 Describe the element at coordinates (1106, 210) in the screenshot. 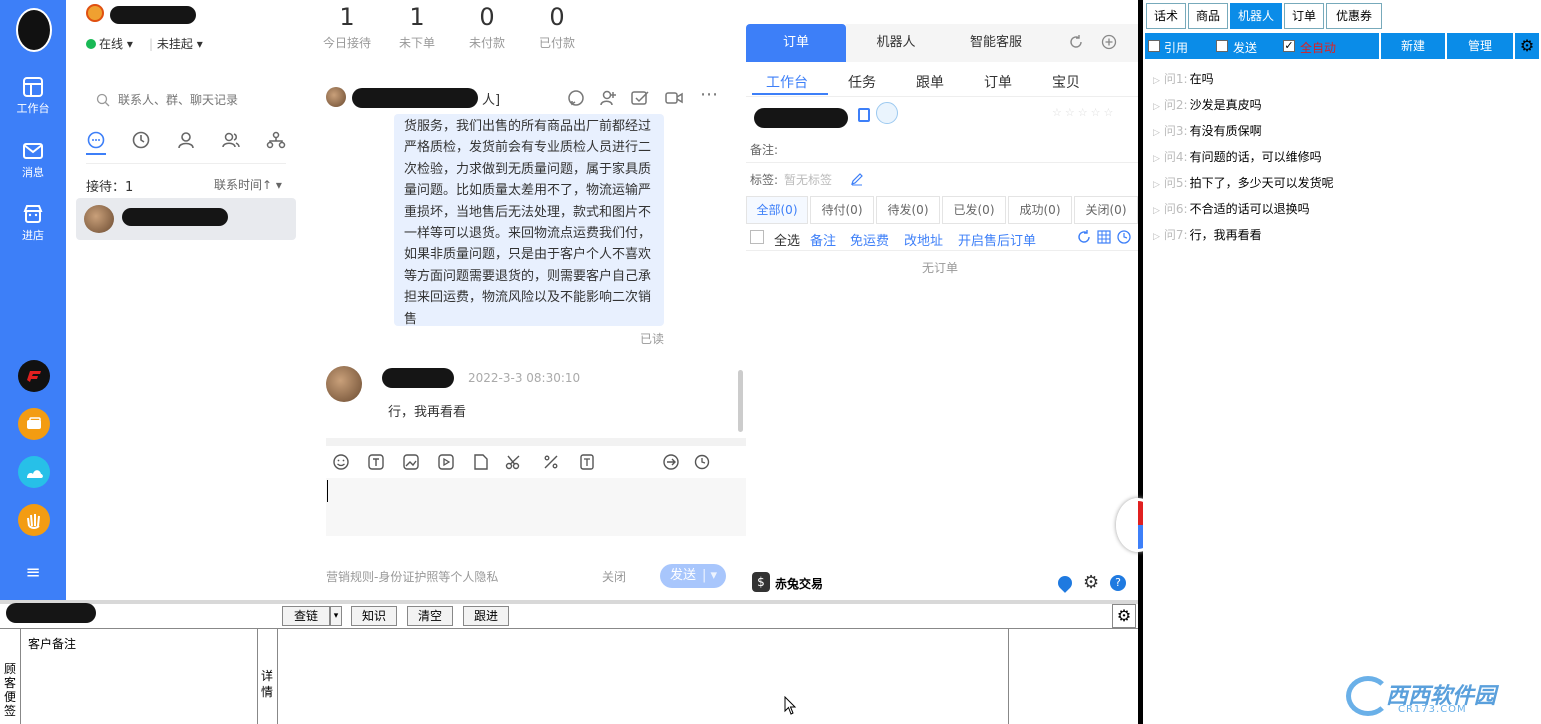

I see `filter-closed: 关闭(0)` at that location.